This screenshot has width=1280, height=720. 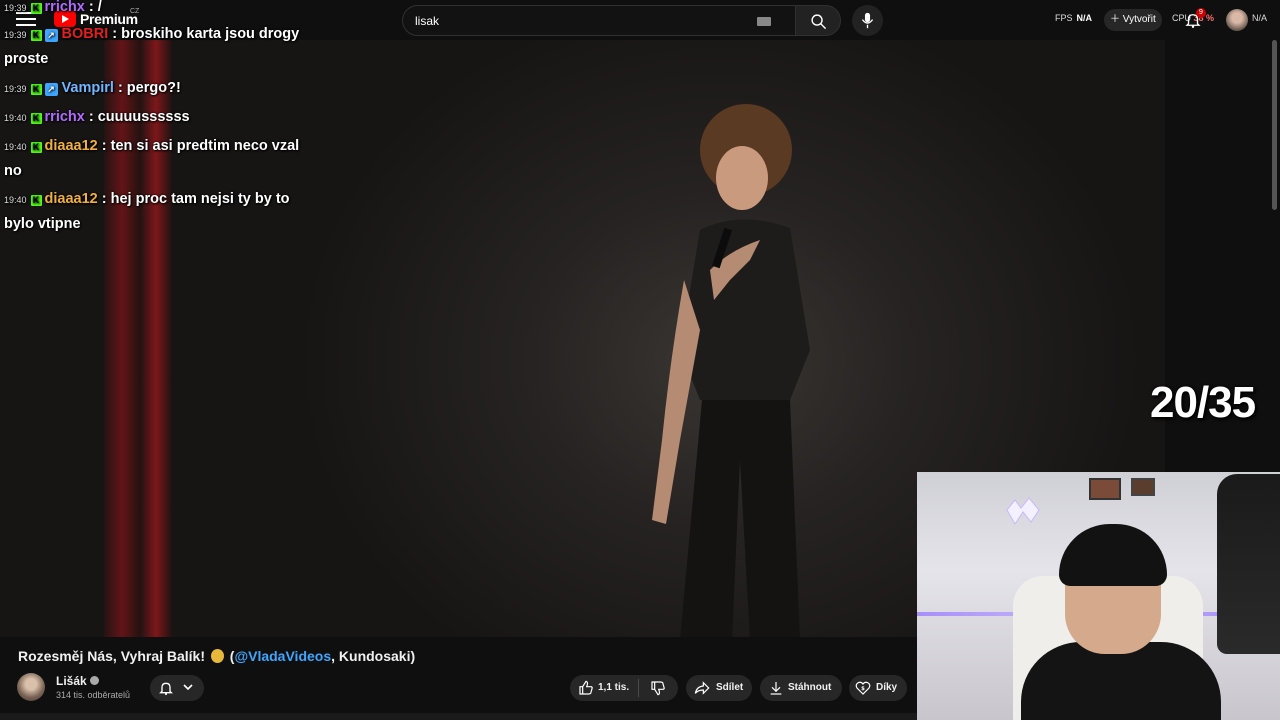 I want to click on share-label: Sdílet, so click(x=730, y=687).